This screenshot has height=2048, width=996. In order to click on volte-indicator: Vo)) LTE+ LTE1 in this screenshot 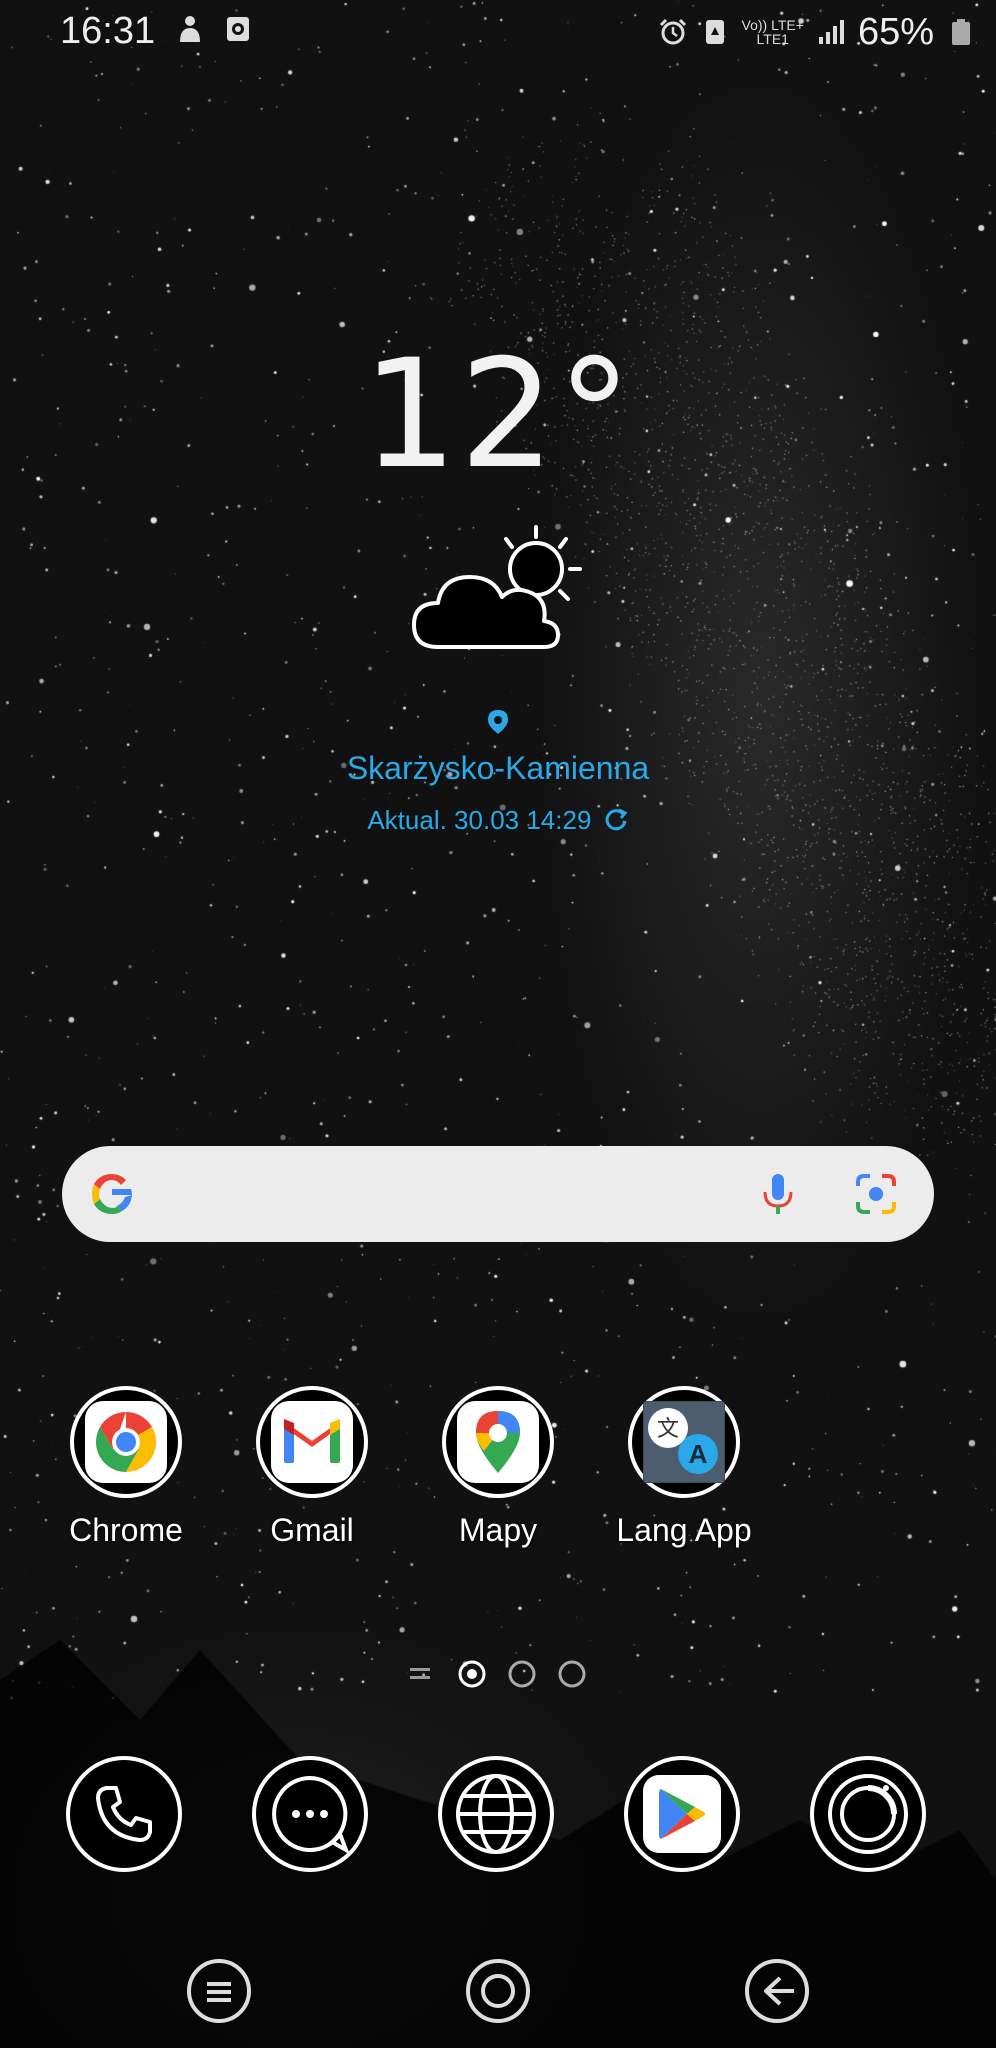, I will do `click(773, 32)`.